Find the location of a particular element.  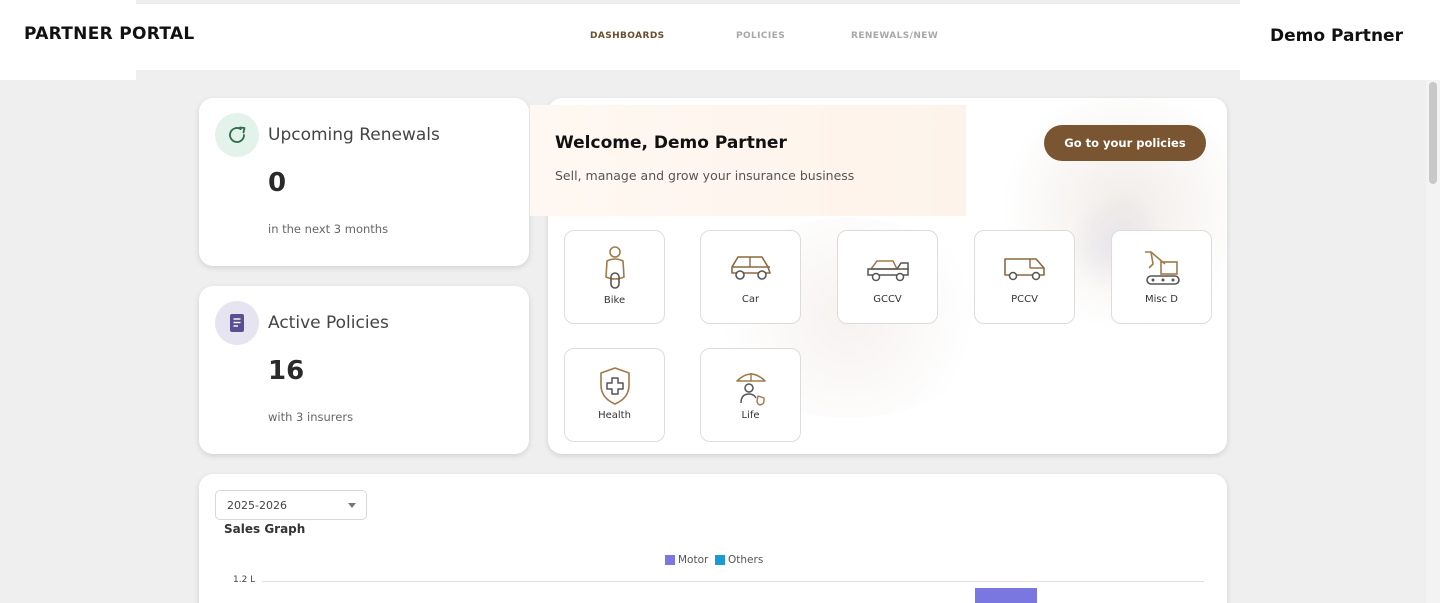

product-tile-misc-d: Misc D is located at coordinates (1161, 277).